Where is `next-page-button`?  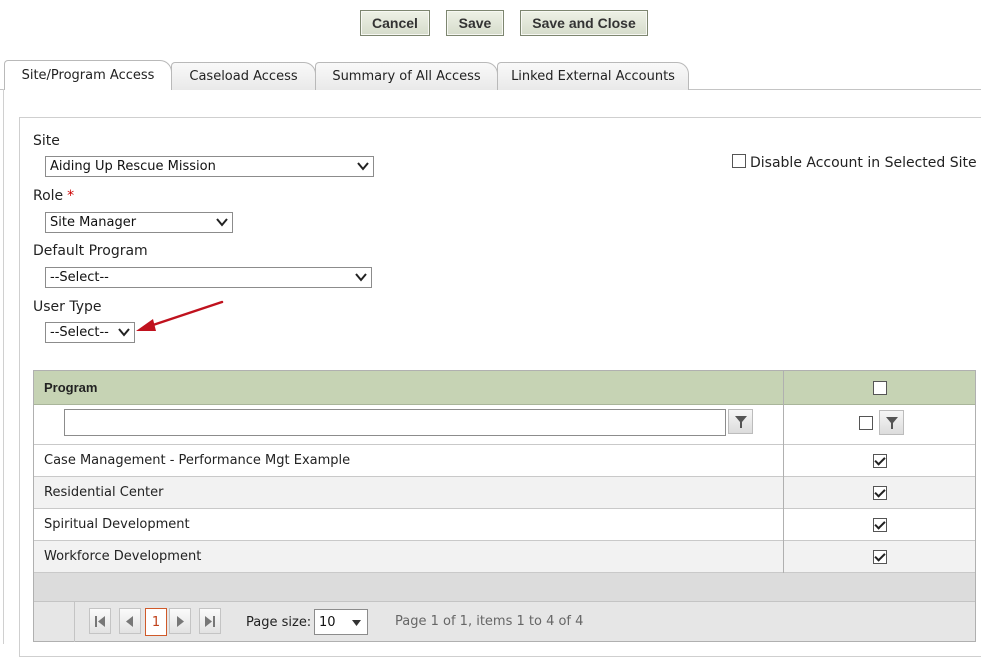 next-page-button is located at coordinates (180, 621).